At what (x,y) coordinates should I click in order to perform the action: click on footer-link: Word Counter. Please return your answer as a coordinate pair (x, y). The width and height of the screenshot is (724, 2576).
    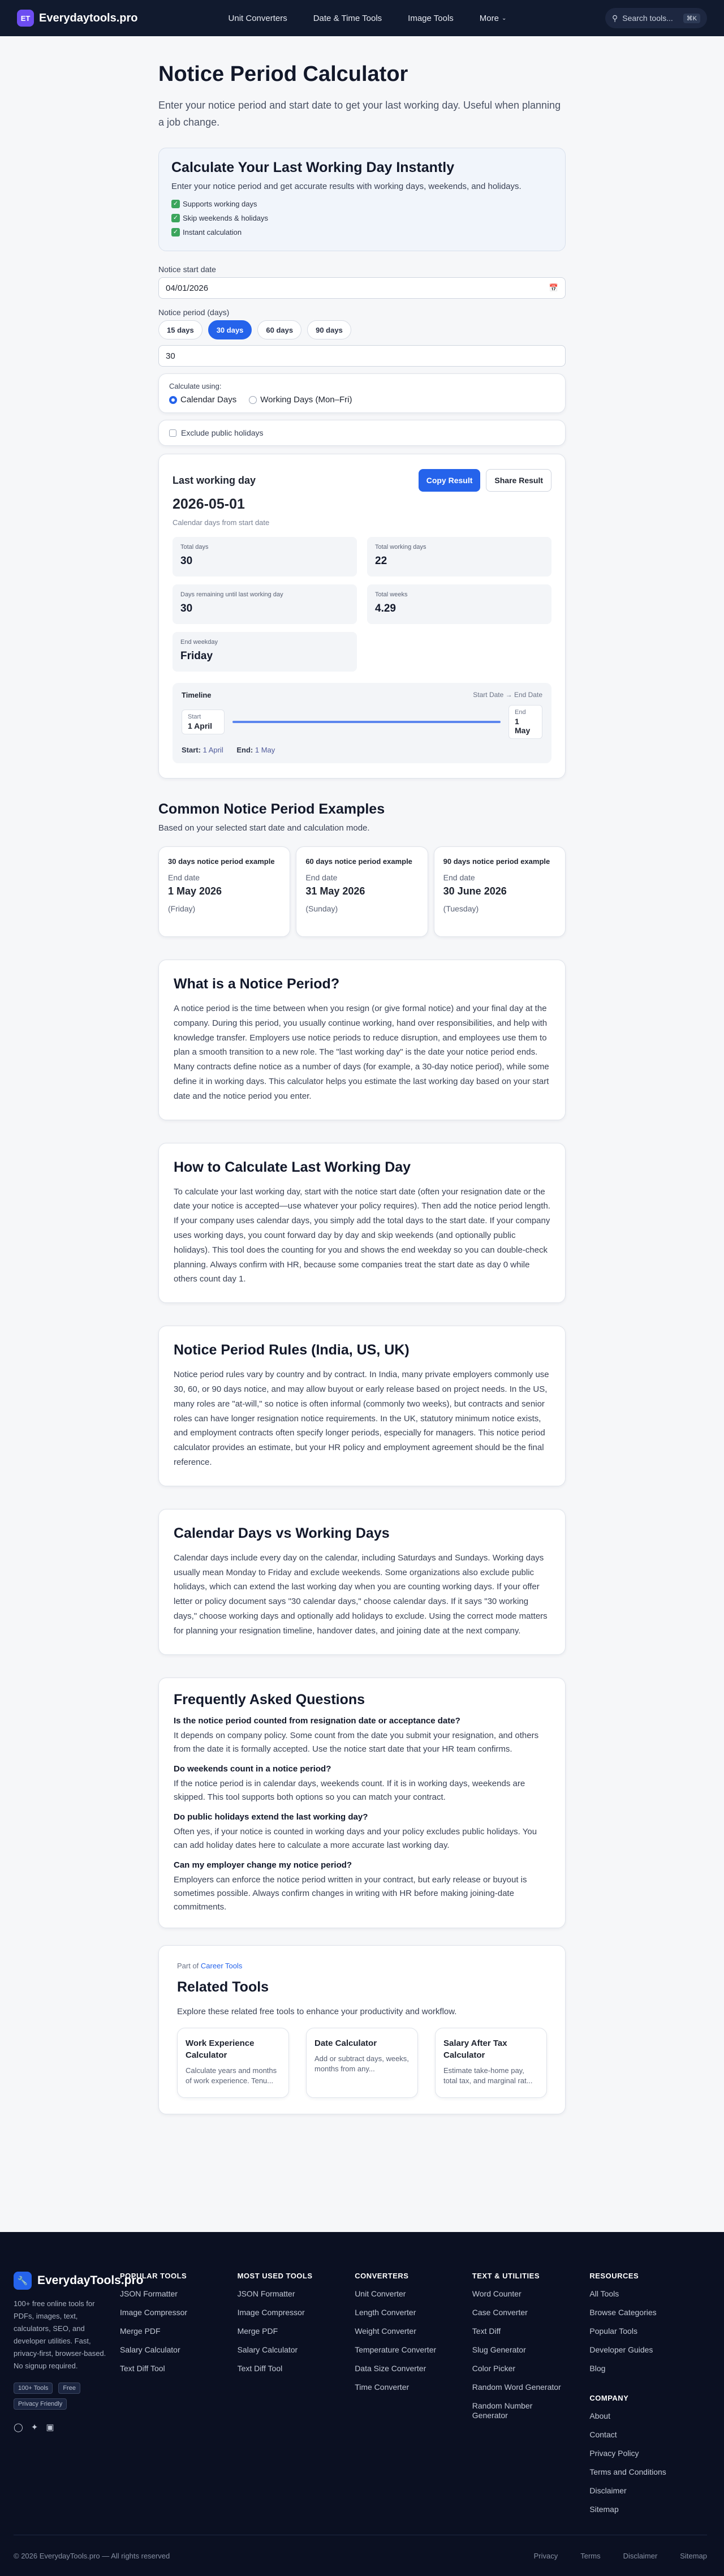
    Looking at the image, I should click on (531, 2294).